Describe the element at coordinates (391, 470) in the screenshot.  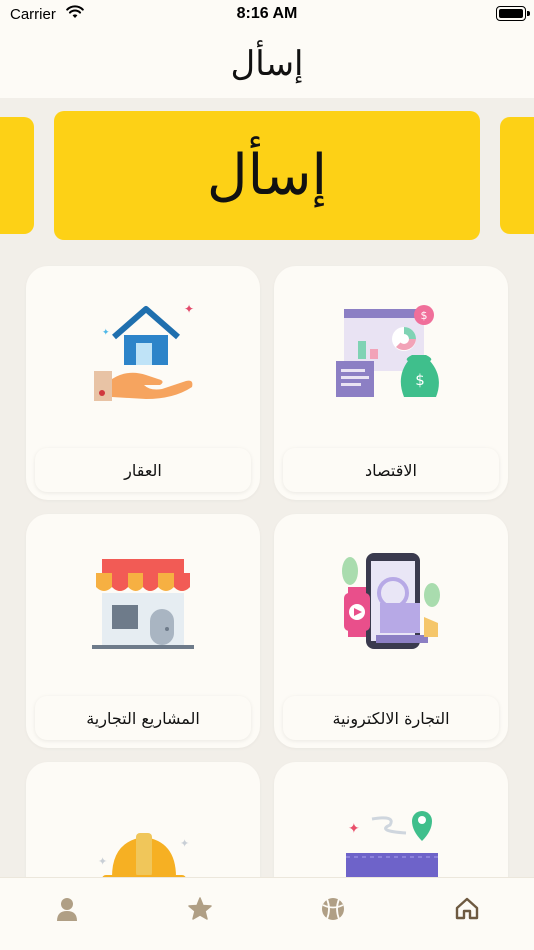
I see `category-label: الاقتصاد` at that location.